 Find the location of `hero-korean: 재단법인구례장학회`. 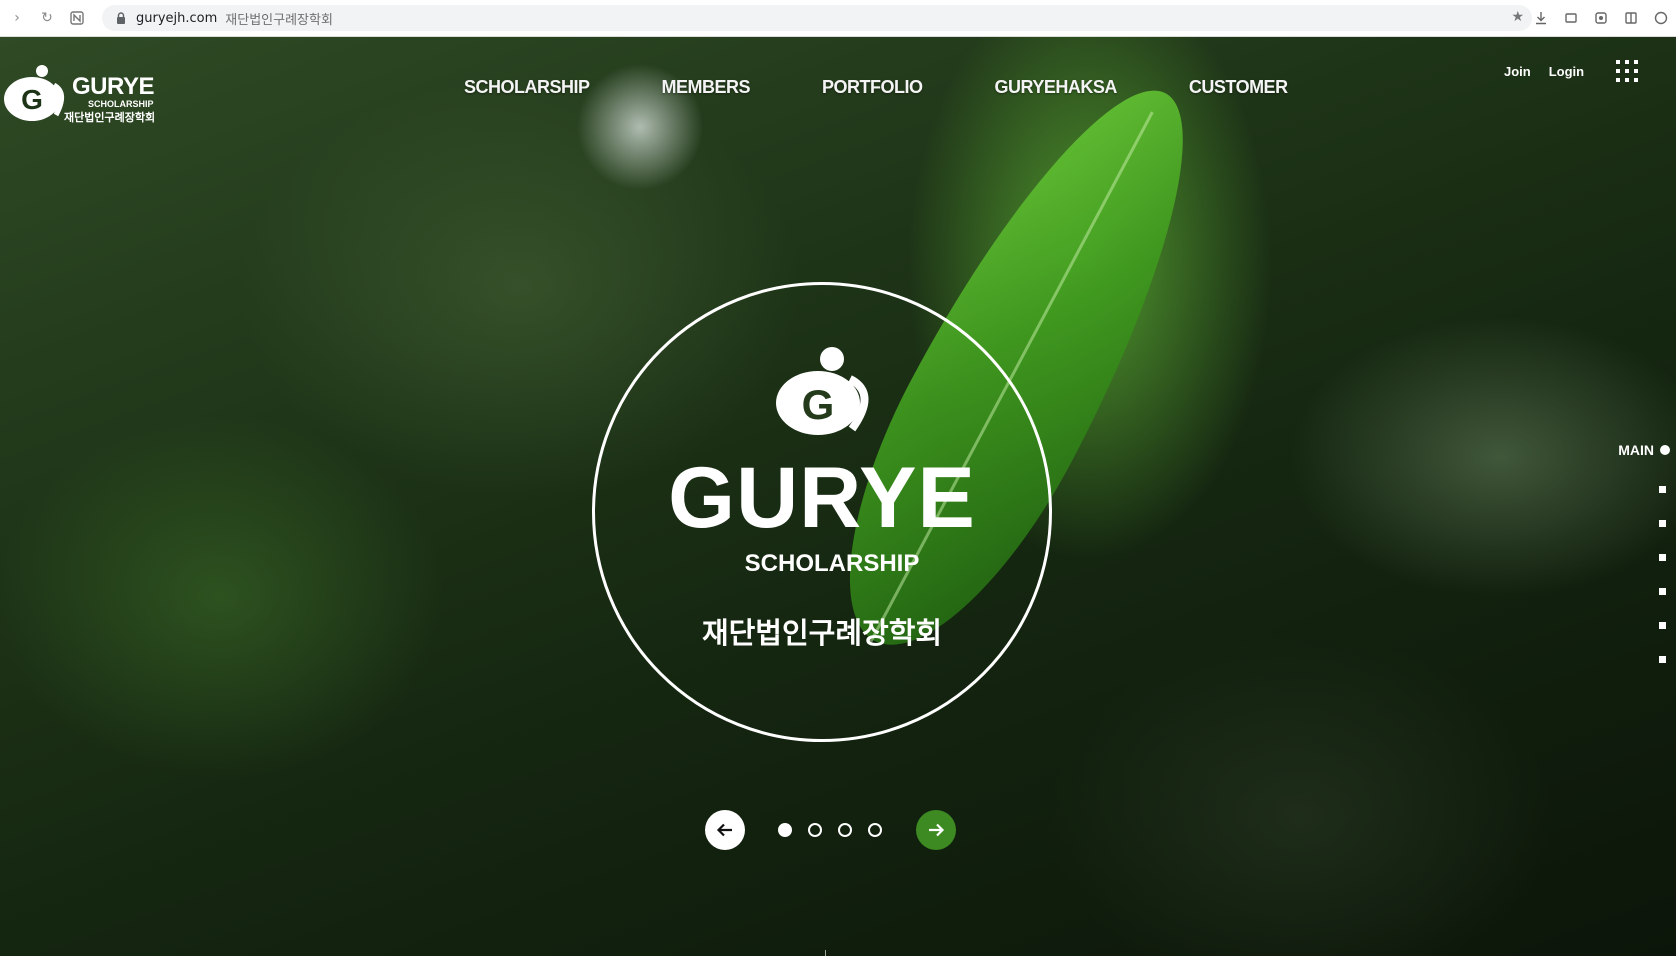

hero-korean: 재단법인구례장학회 is located at coordinates (822, 633).